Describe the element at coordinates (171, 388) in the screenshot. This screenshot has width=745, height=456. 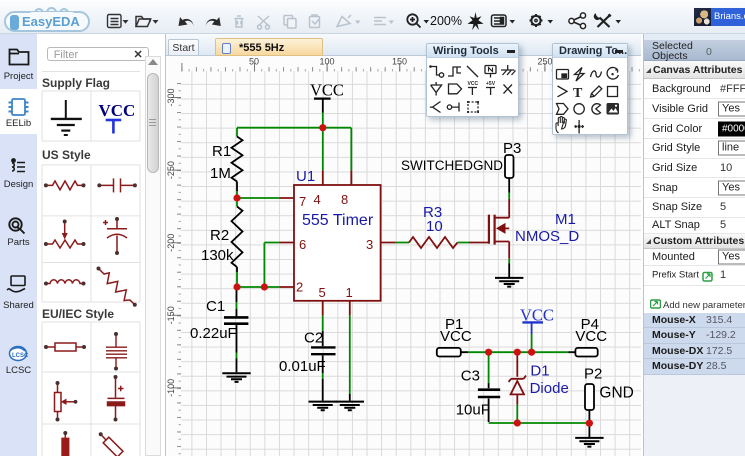
I see `svg-text: -100` at that location.